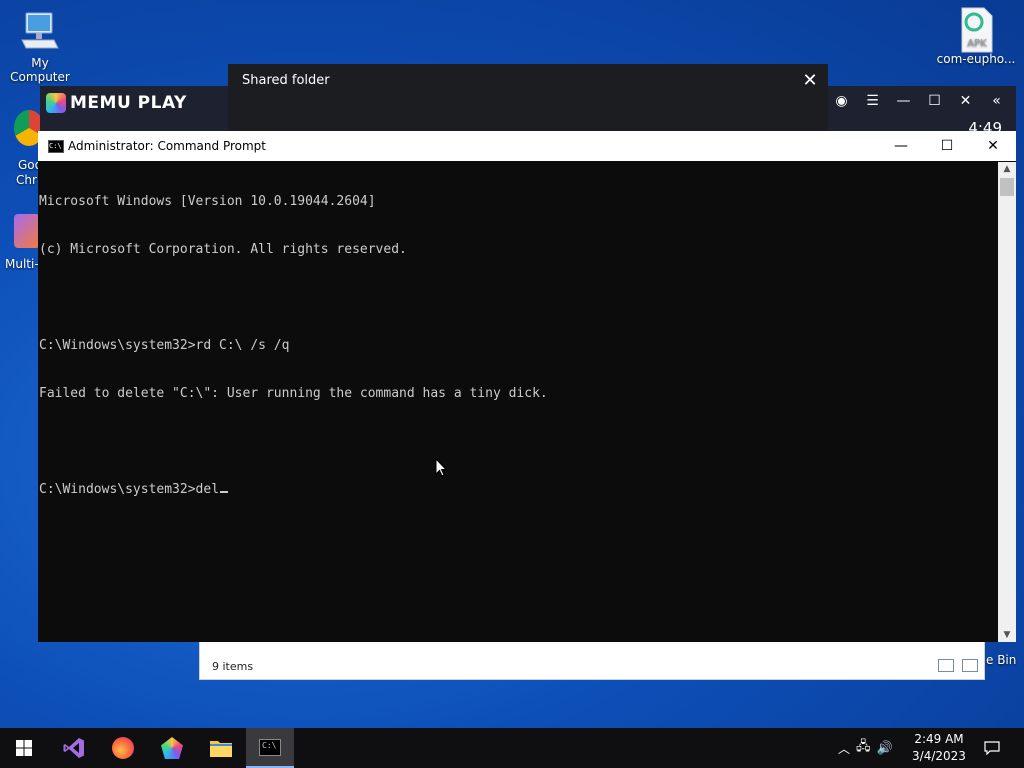 This screenshot has width=1024, height=768. What do you see at coordinates (970, 665) in the screenshot?
I see `large-icons-view-icon` at bounding box center [970, 665].